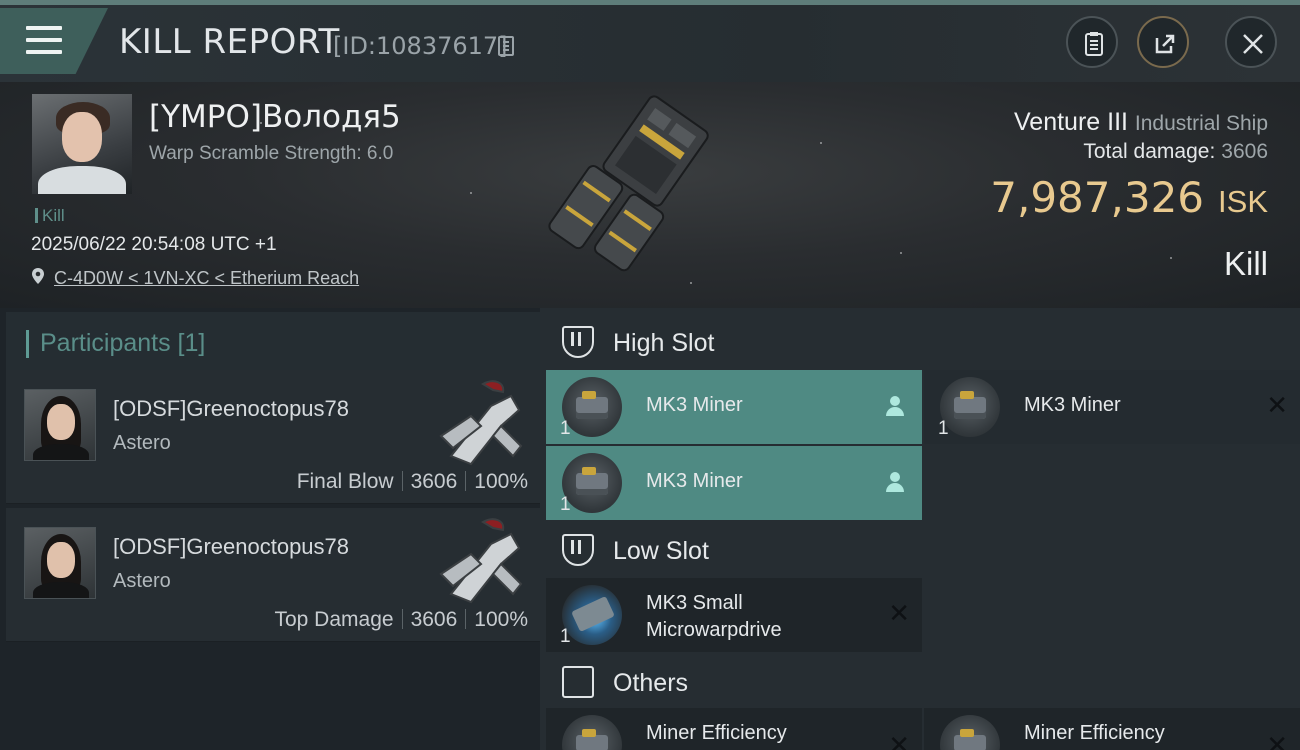  Describe the element at coordinates (1097, 197) in the screenshot. I see `isk-amount: 7,987,326` at that location.